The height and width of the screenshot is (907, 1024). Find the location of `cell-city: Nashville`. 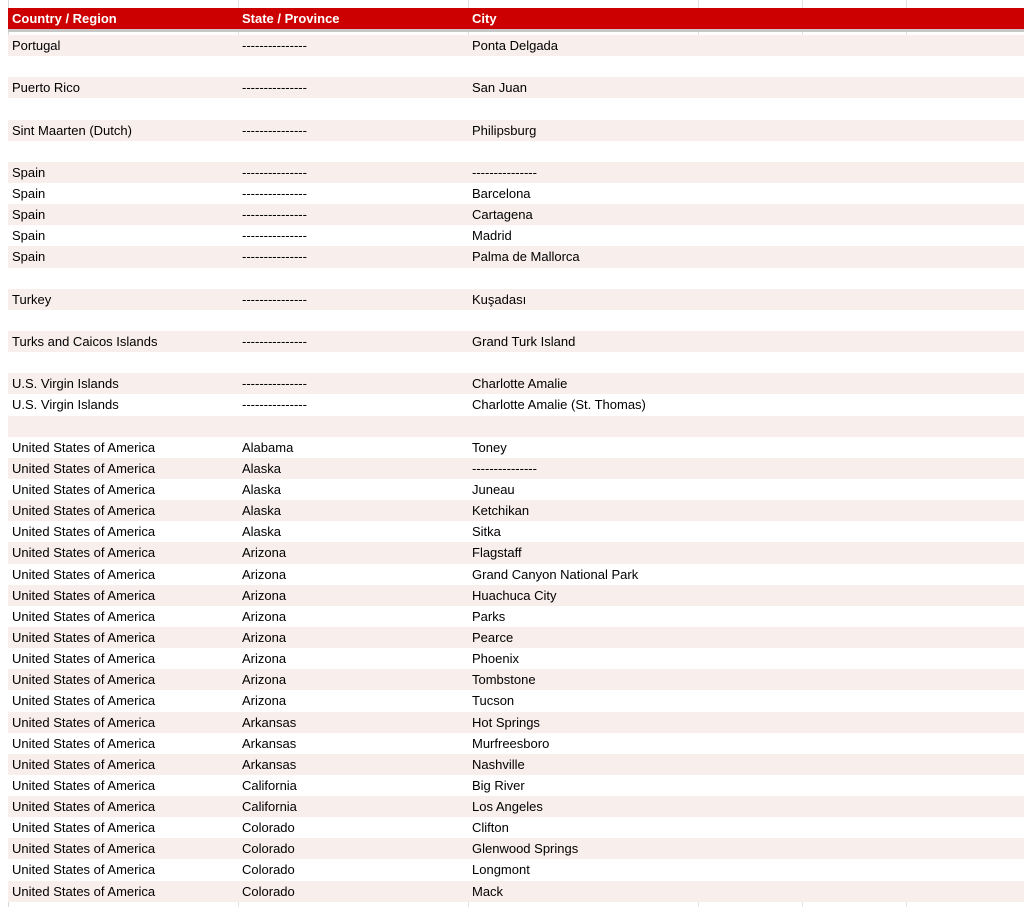

cell-city: Nashville is located at coordinates (622, 764).